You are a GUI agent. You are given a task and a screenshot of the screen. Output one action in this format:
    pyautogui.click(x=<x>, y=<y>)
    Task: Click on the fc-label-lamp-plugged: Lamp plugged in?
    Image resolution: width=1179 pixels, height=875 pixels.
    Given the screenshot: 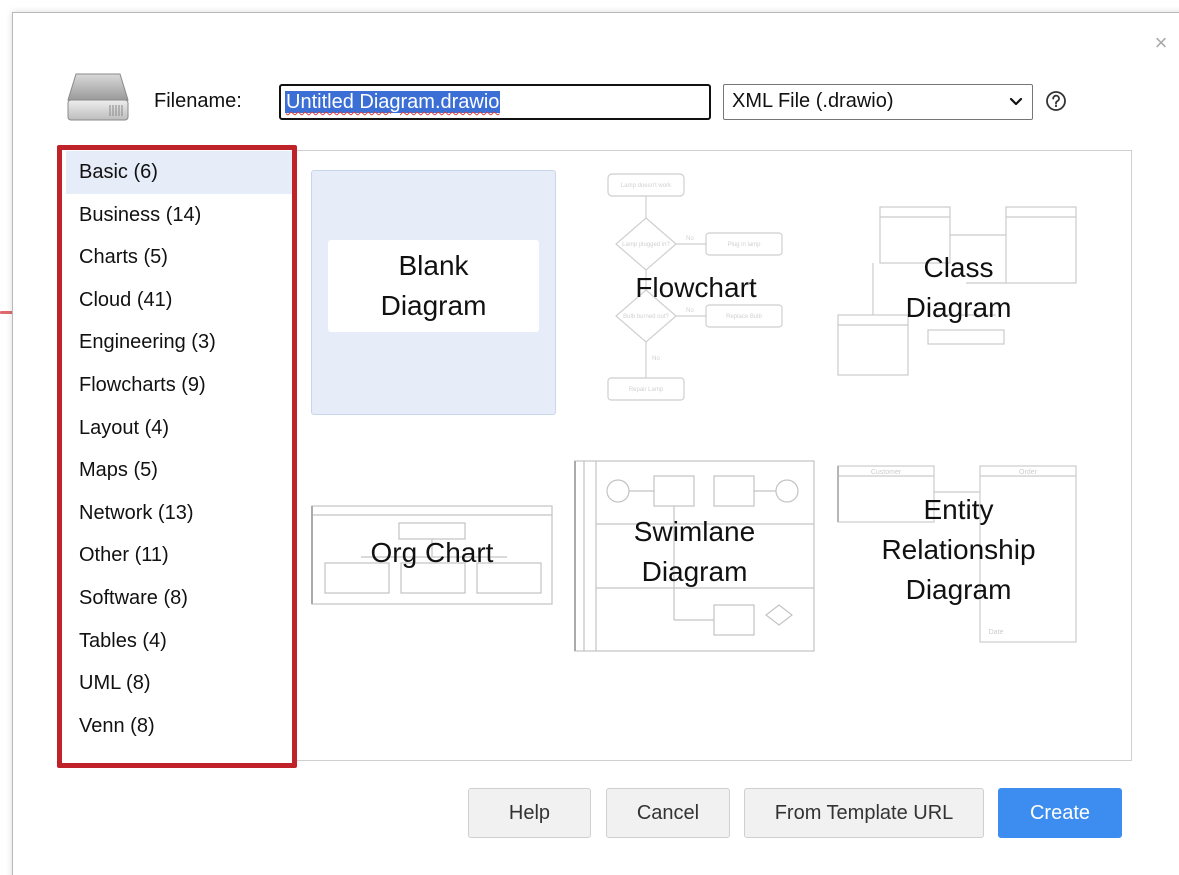 What is the action you would take?
    pyautogui.click(x=646, y=245)
    